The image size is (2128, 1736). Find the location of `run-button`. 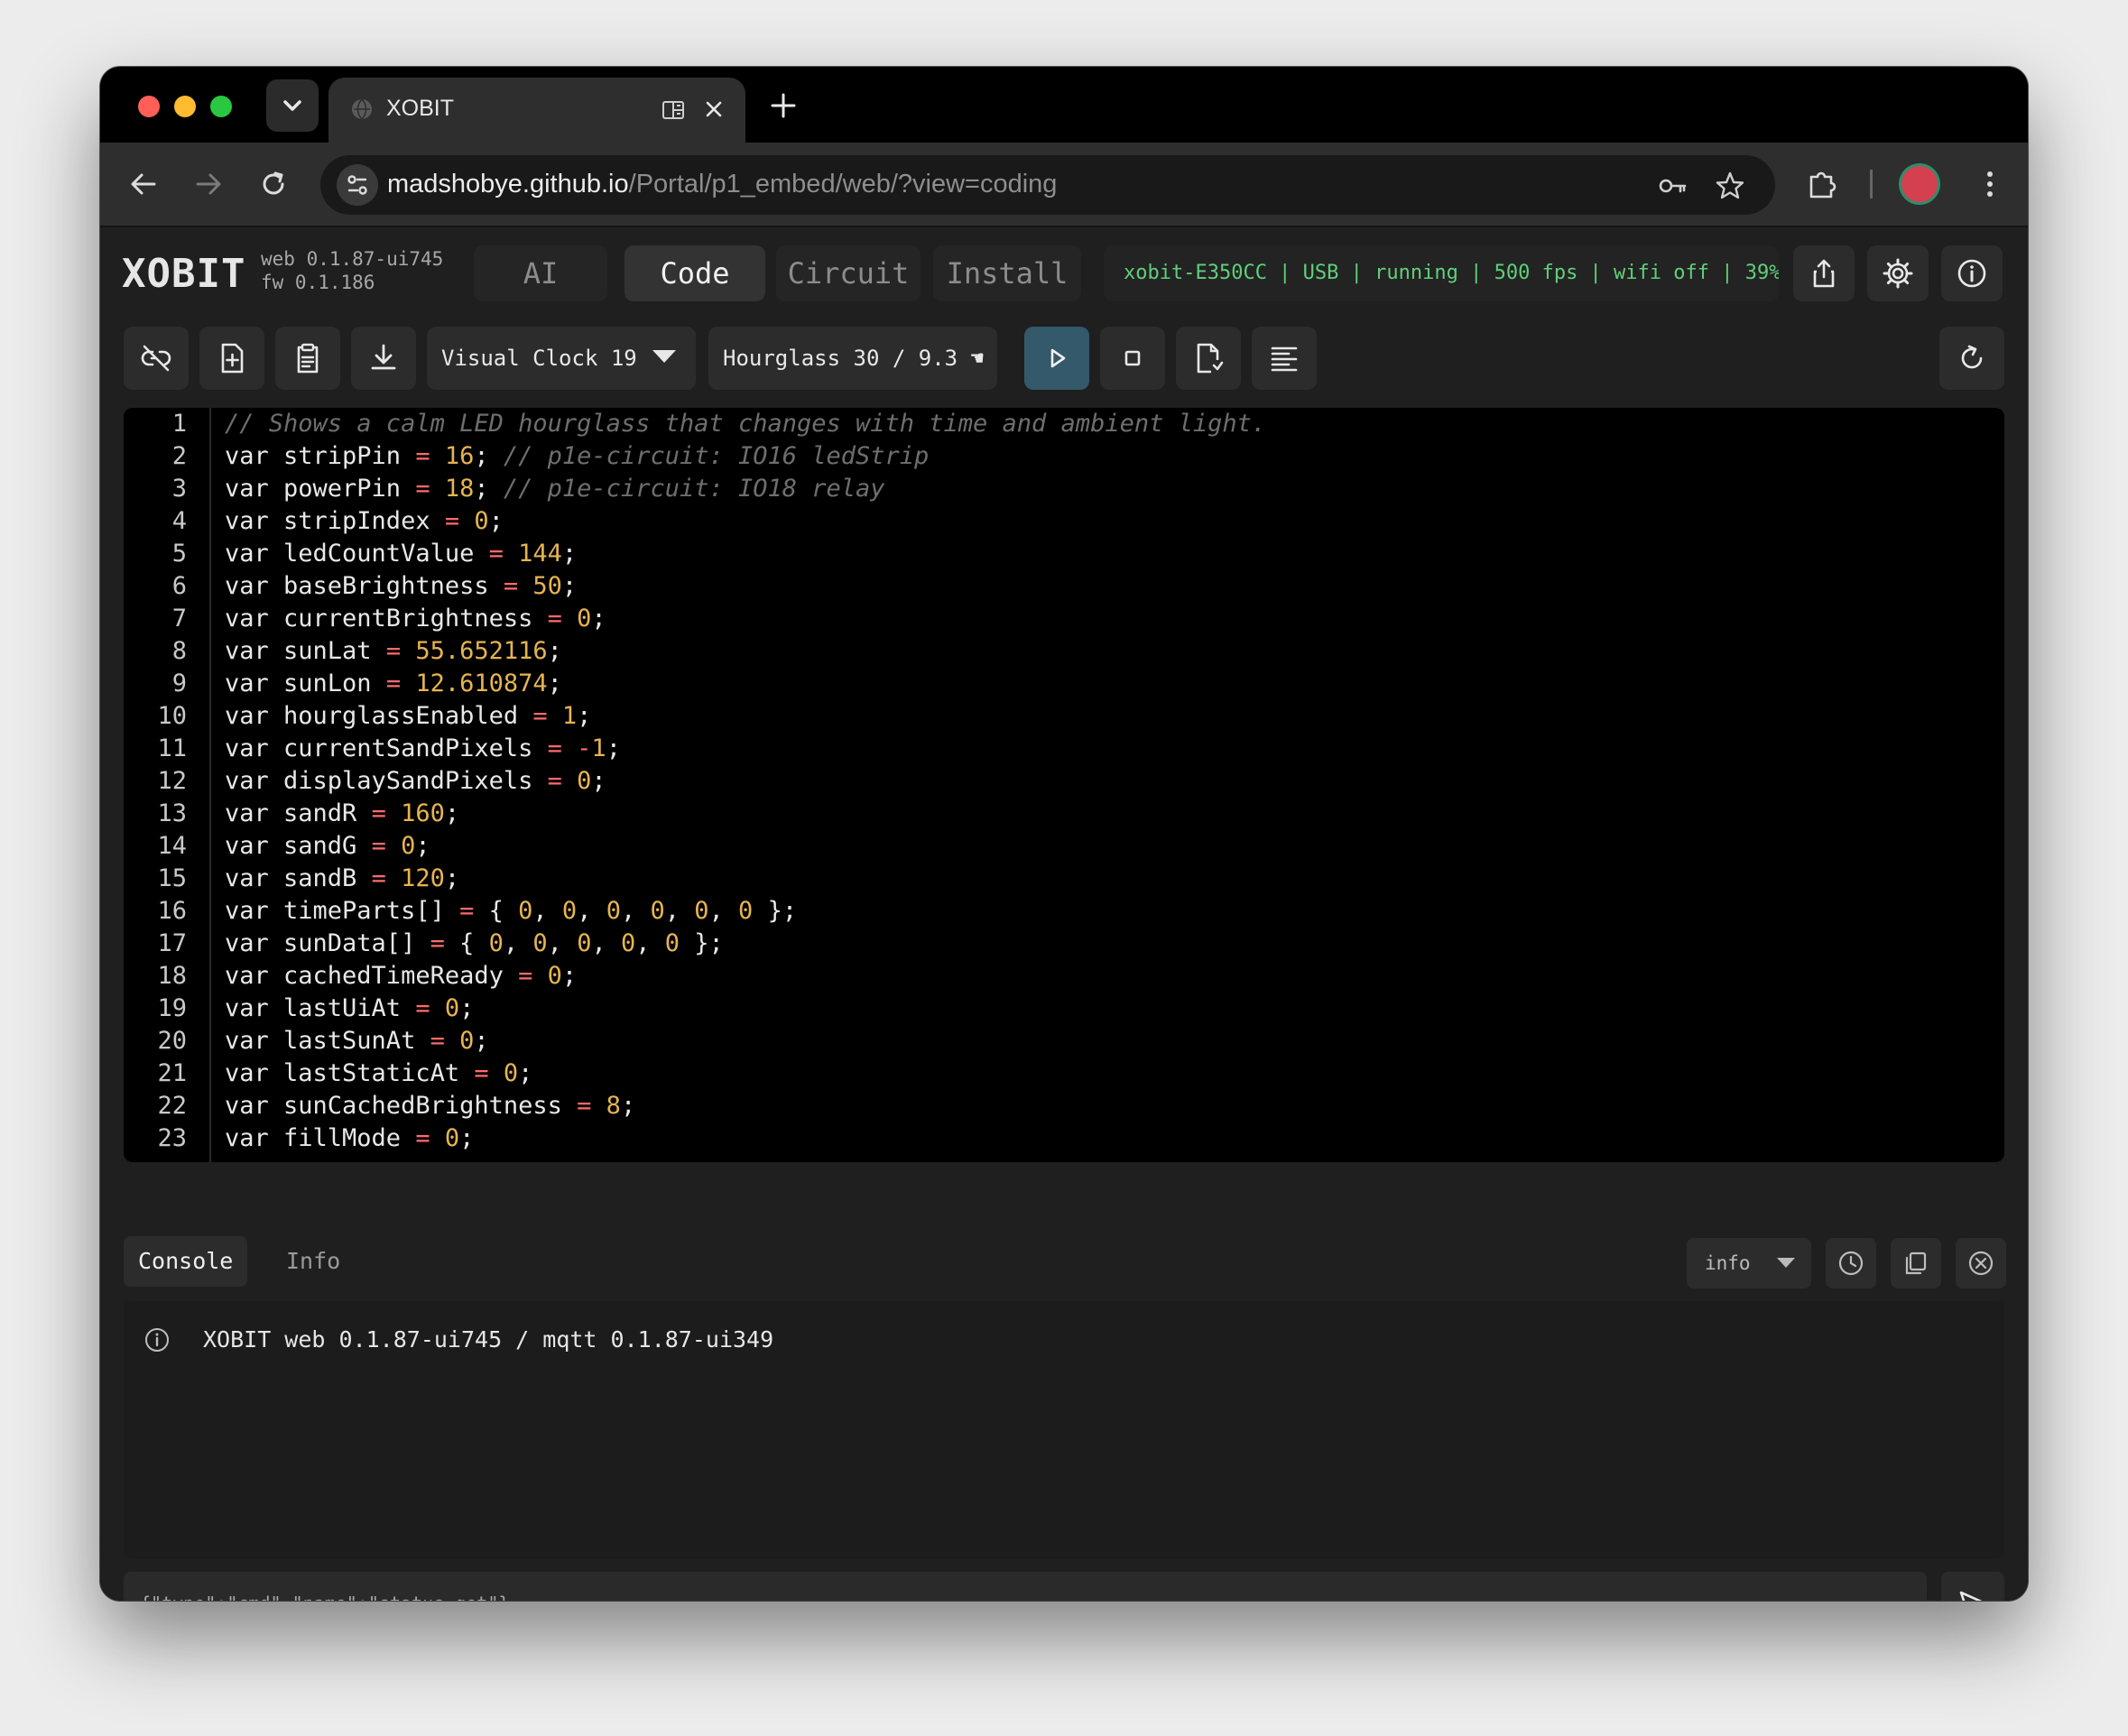

run-button is located at coordinates (1056, 358).